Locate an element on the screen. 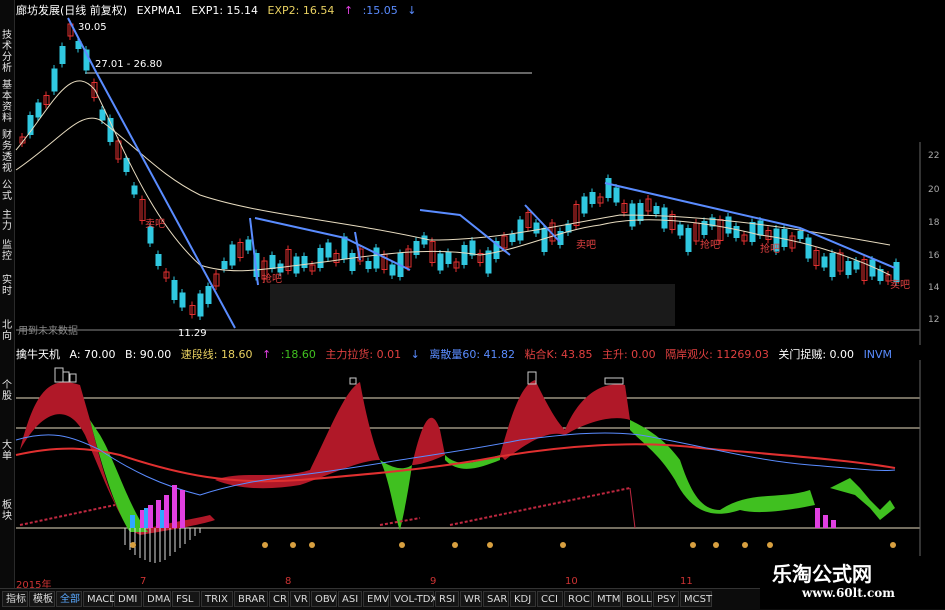 The height and width of the screenshot is (610, 945). stair-drop is located at coordinates (632, 508).